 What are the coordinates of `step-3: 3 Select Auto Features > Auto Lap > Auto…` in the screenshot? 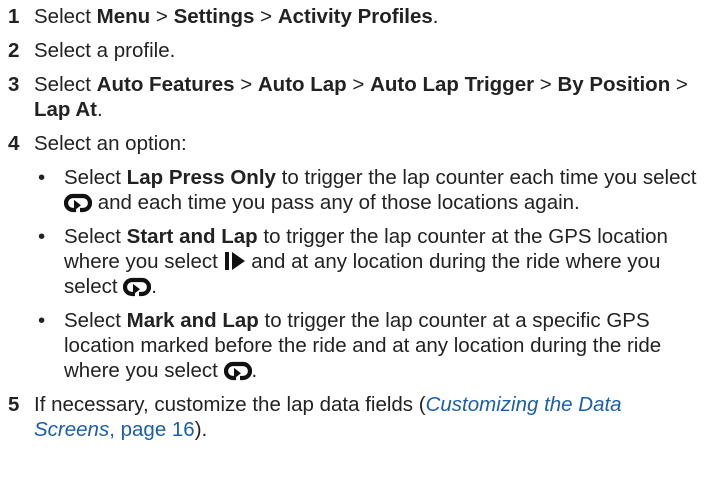 It's located at (356, 97).